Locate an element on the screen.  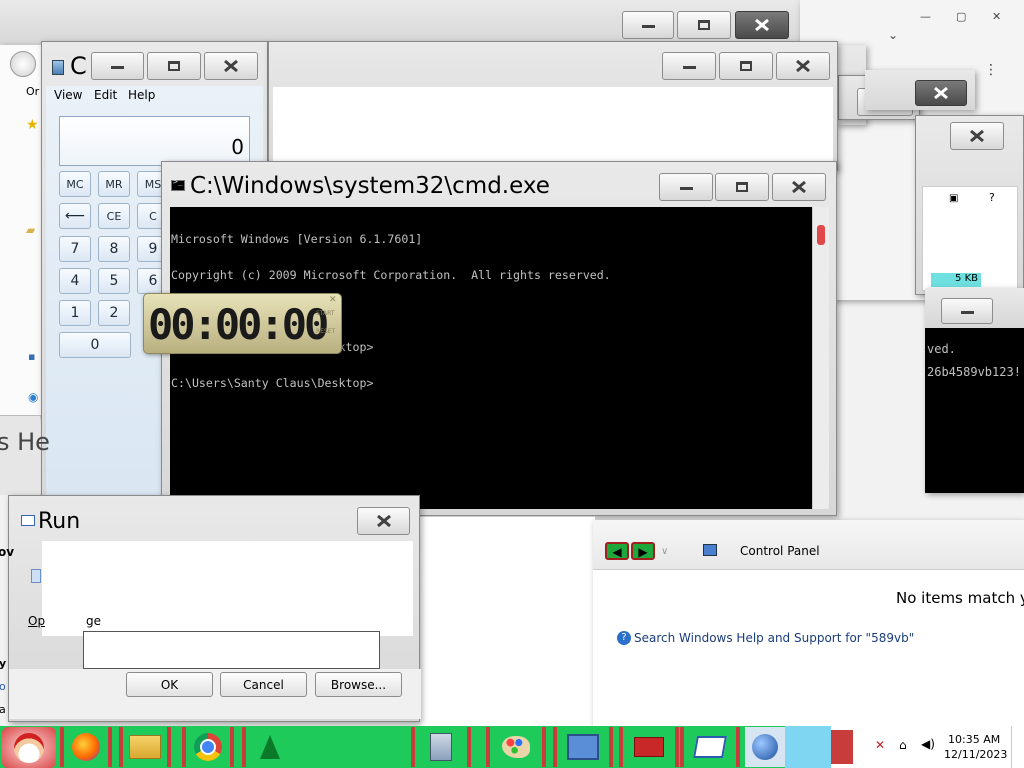
digit-5-button: 5 is located at coordinates (114, 281).